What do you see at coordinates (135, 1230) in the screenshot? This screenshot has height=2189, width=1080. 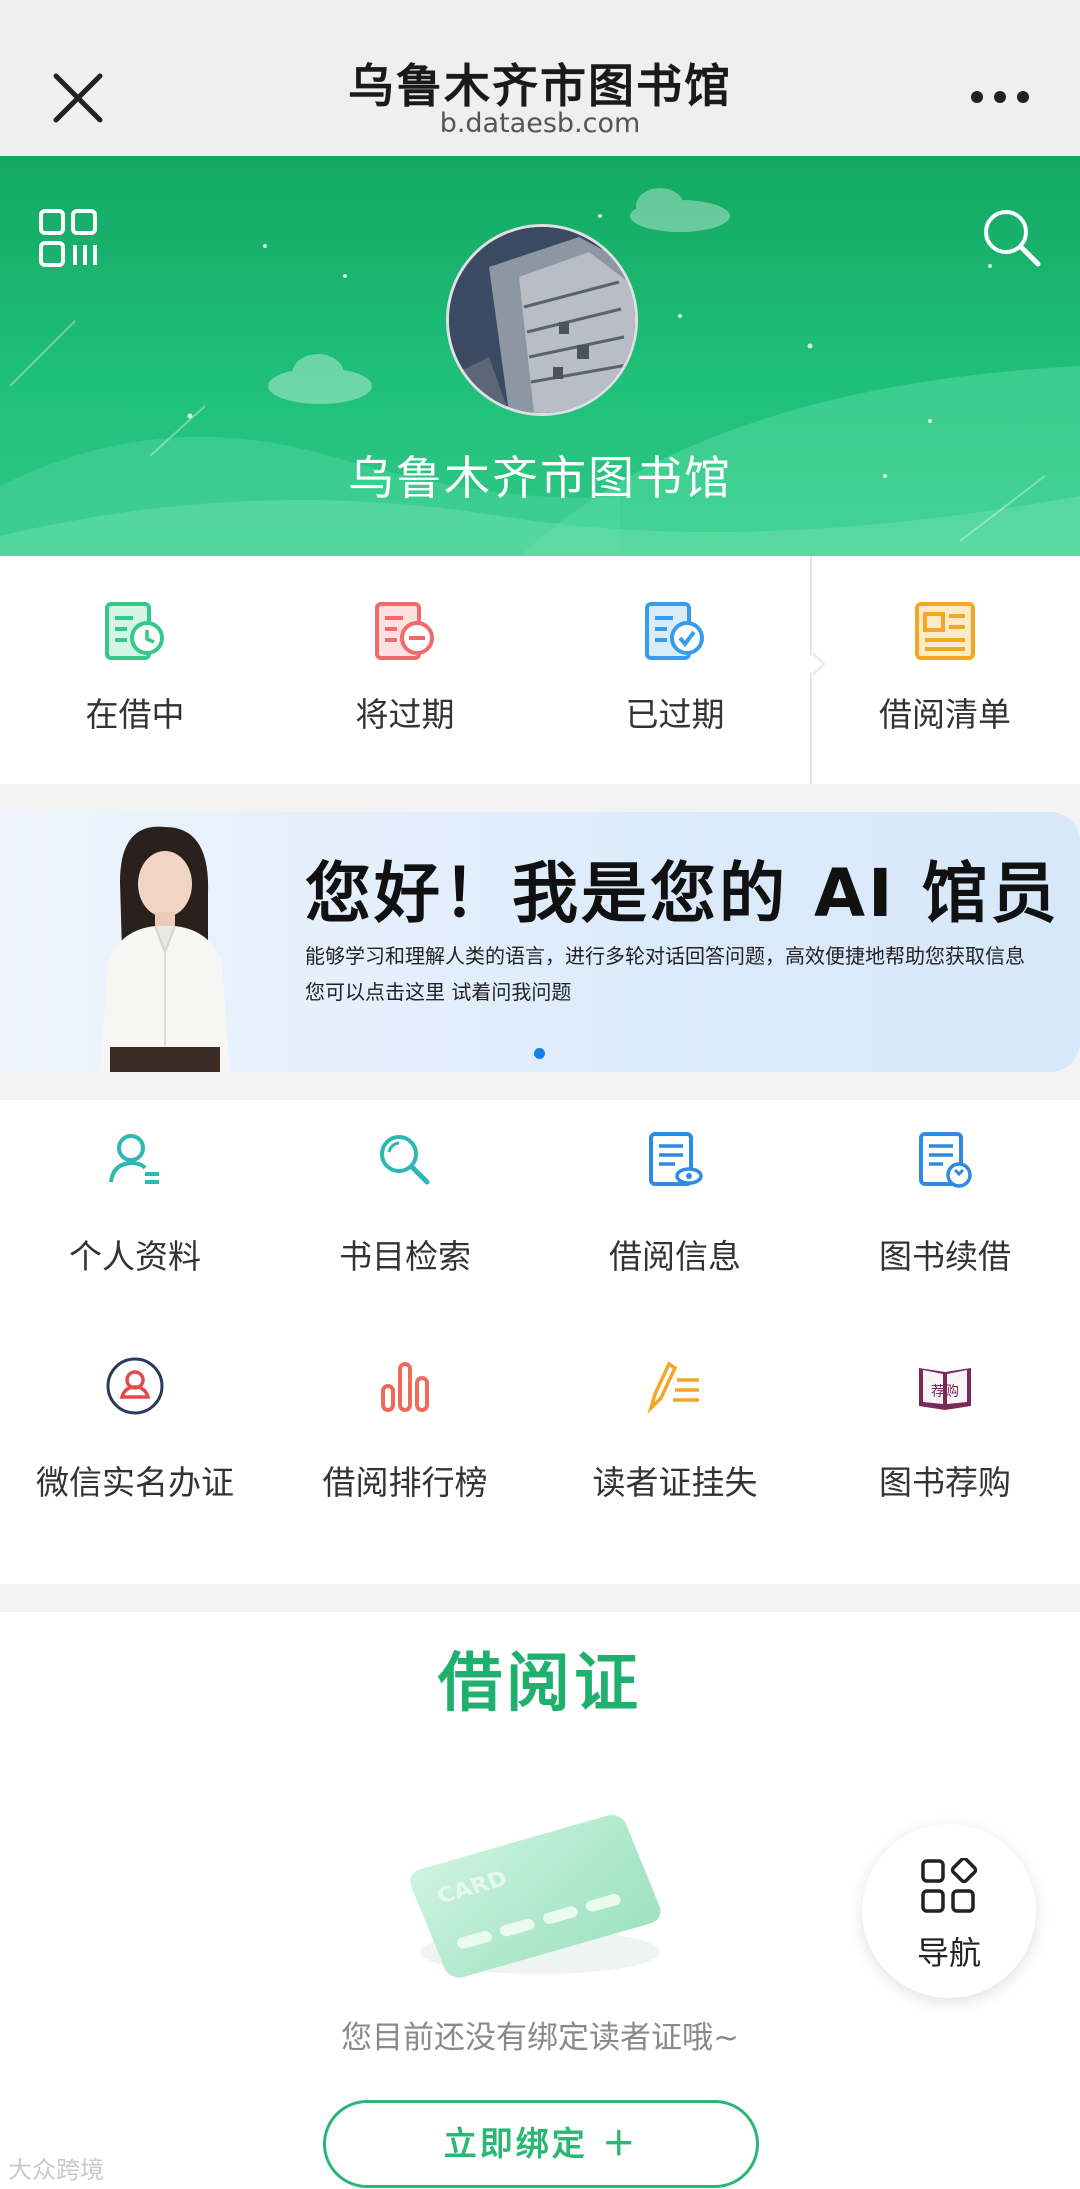 I see `service-personal-info: 个人资料` at bounding box center [135, 1230].